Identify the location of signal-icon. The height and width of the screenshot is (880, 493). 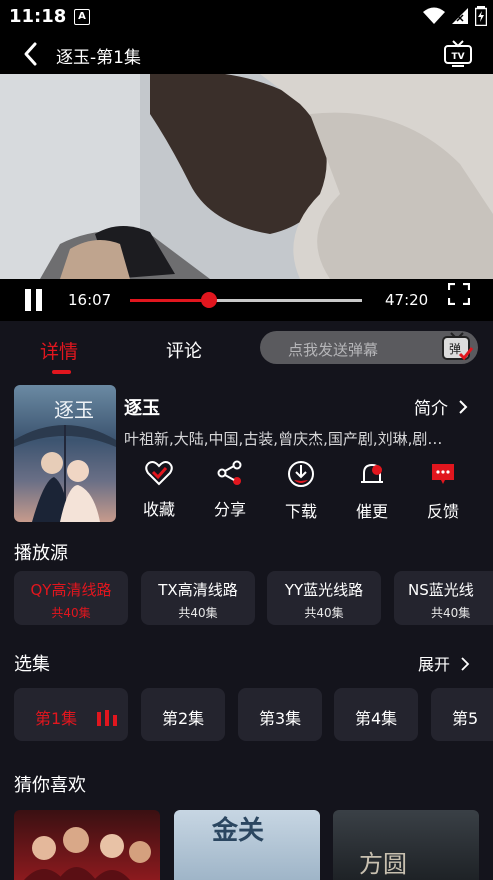
(460, 16).